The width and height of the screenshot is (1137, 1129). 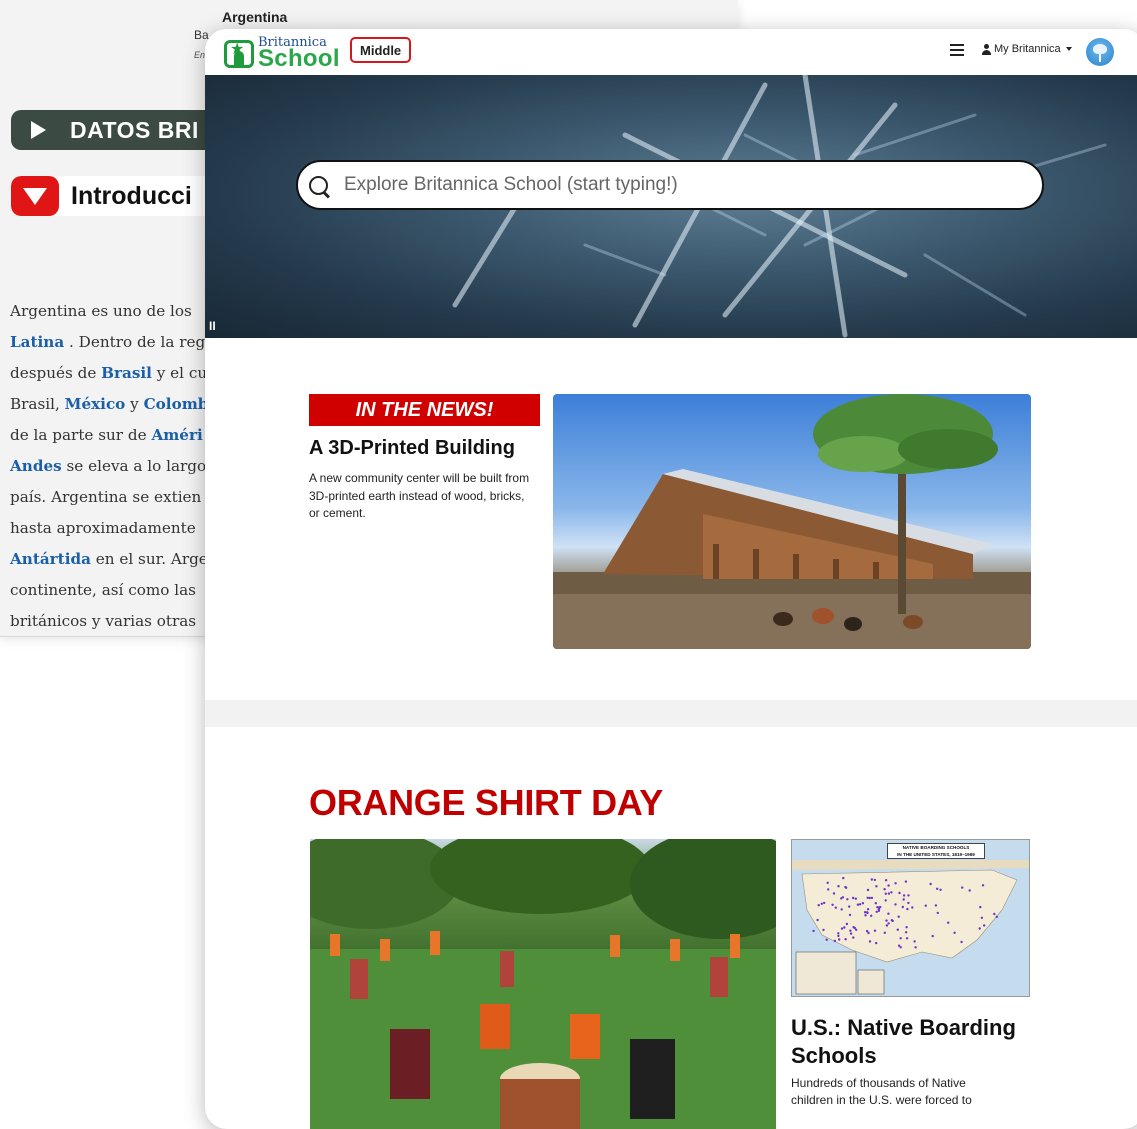 What do you see at coordinates (792, 521) in the screenshot?
I see `news-building-image` at bounding box center [792, 521].